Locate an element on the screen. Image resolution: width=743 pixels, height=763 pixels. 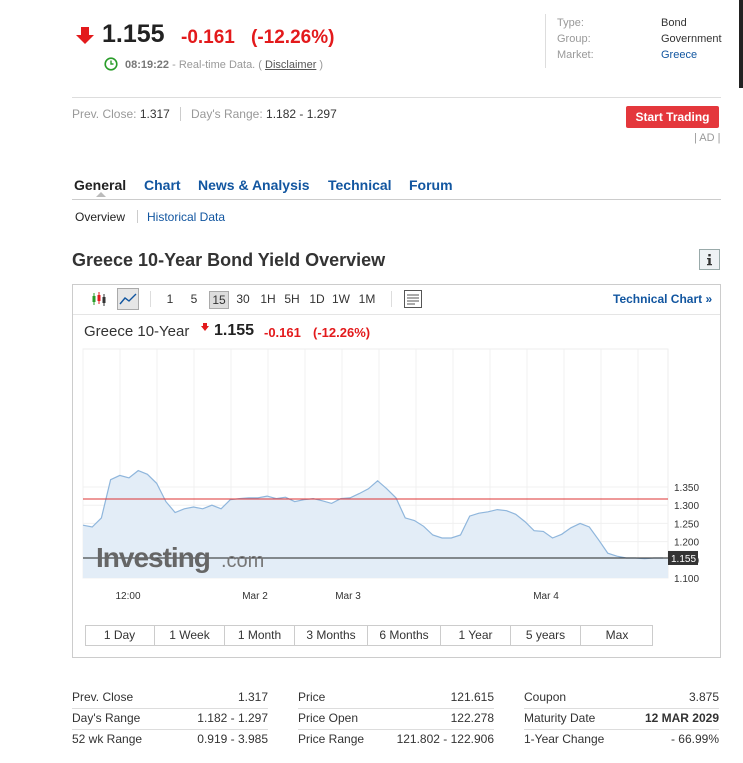
prev-close-line: Prev. Close: 1.317 is located at coordinates (121, 114).